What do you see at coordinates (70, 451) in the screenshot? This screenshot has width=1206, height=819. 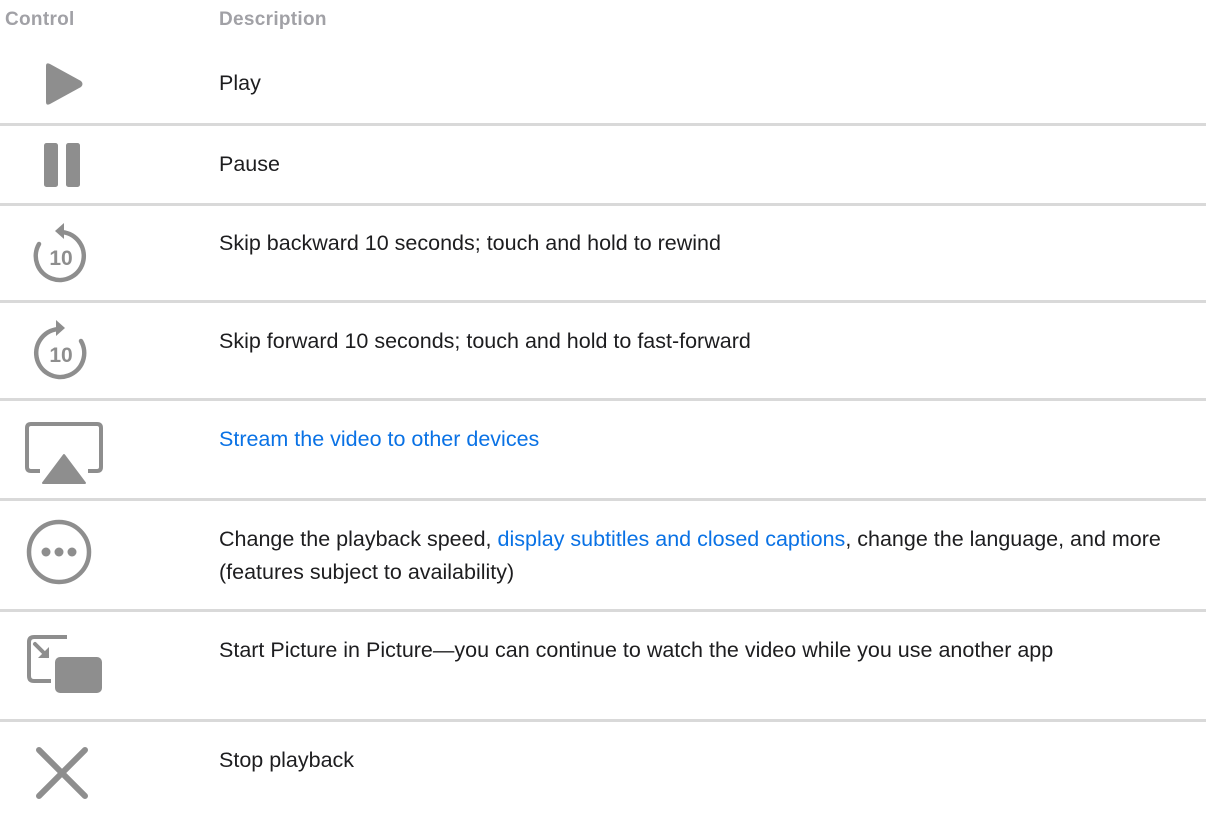 I see `airplay-icon` at bounding box center [70, 451].